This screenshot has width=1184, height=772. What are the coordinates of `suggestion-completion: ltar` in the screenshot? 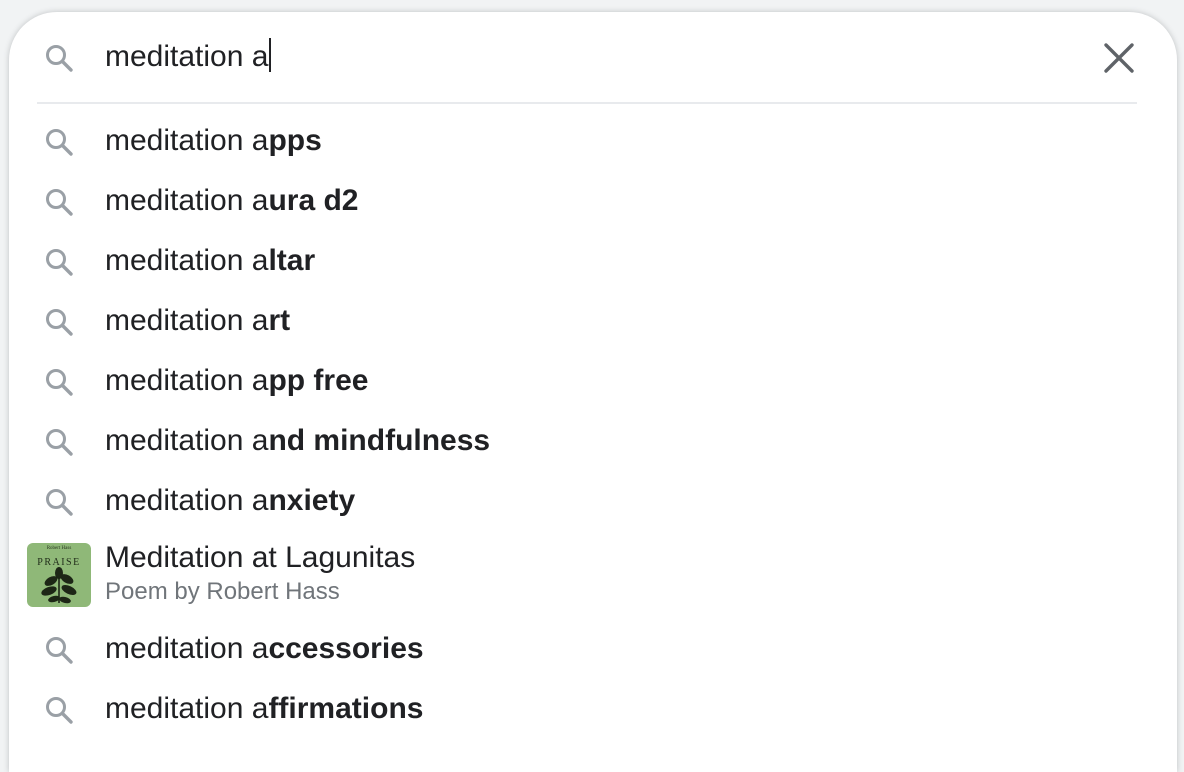 It's located at (292, 260).